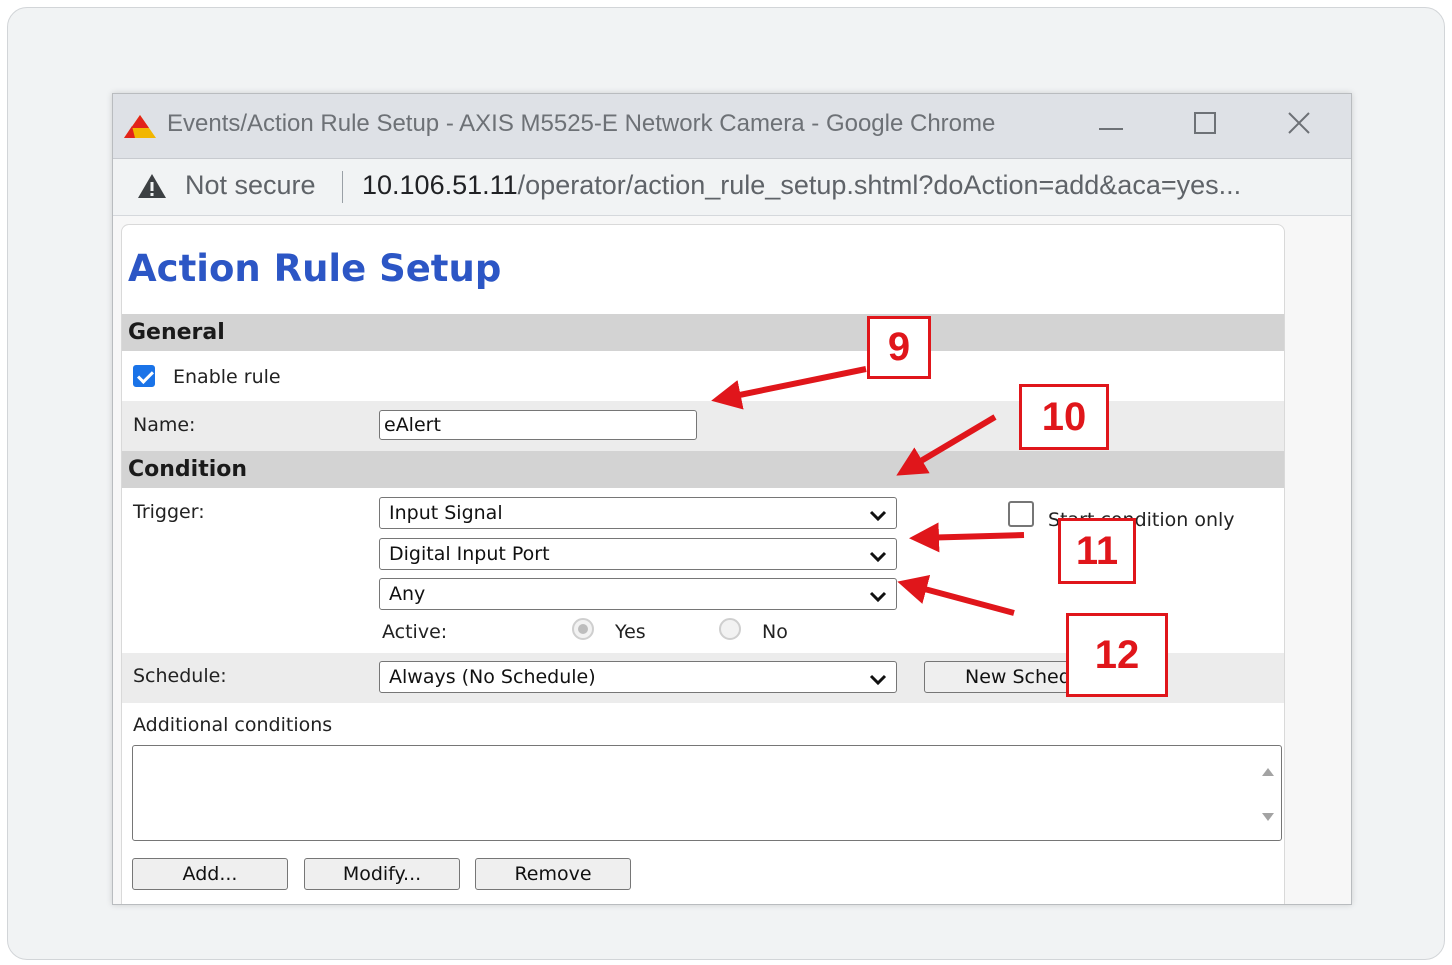 The image size is (1452, 965). I want to click on callout-12: 12, so click(1117, 655).